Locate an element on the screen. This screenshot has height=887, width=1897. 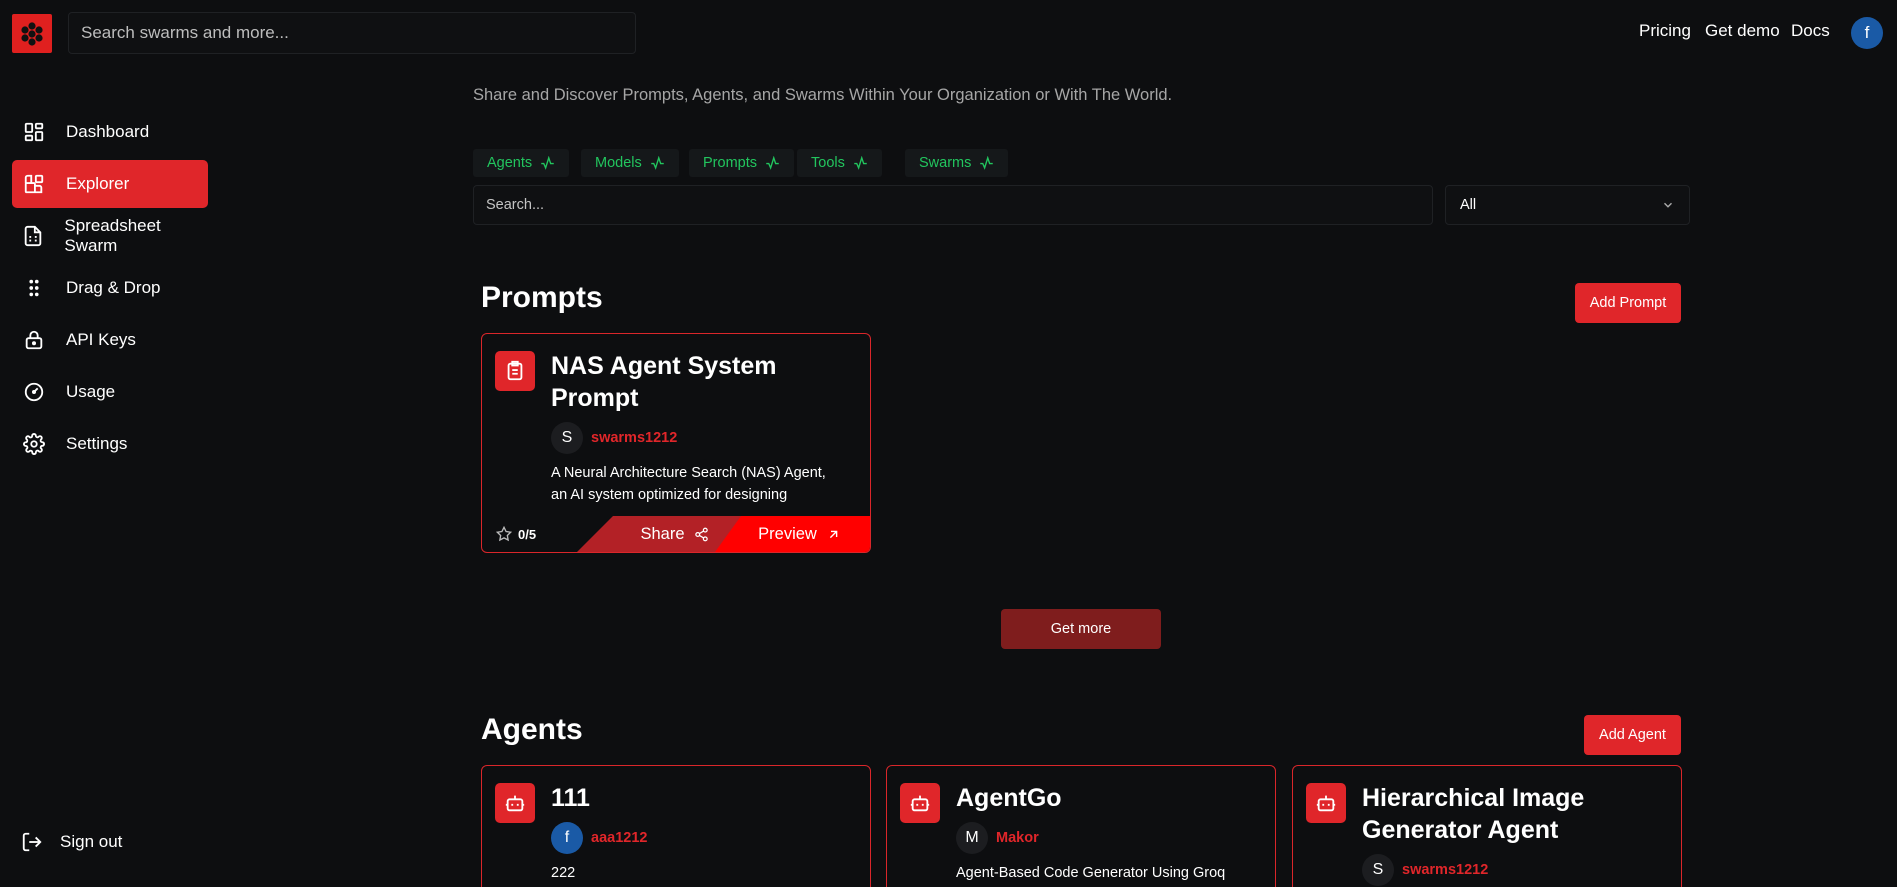
sidebar-item-label: Spreadsheet Swarm is located at coordinates (112, 235).